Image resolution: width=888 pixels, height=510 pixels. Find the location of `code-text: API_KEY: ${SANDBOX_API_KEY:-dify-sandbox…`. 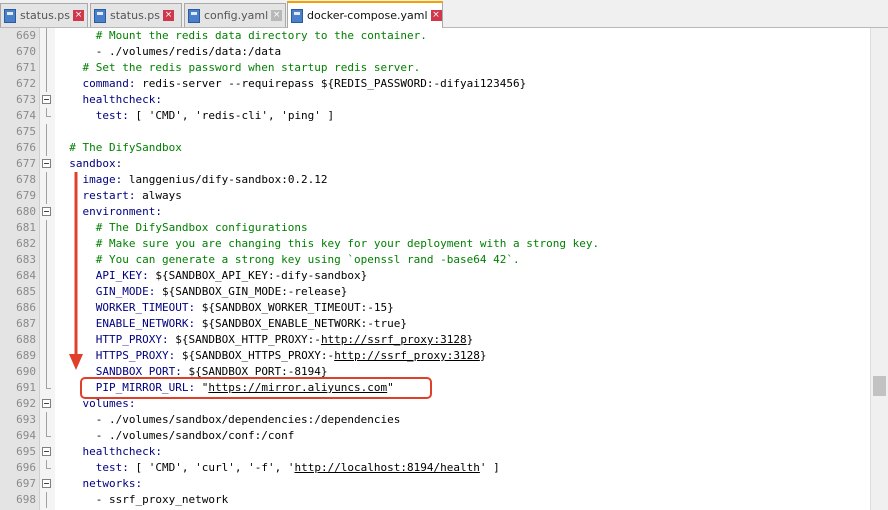

code-text: API_KEY: ${SANDBOX_API_KEY:-dify-sandbox… is located at coordinates (212, 276).